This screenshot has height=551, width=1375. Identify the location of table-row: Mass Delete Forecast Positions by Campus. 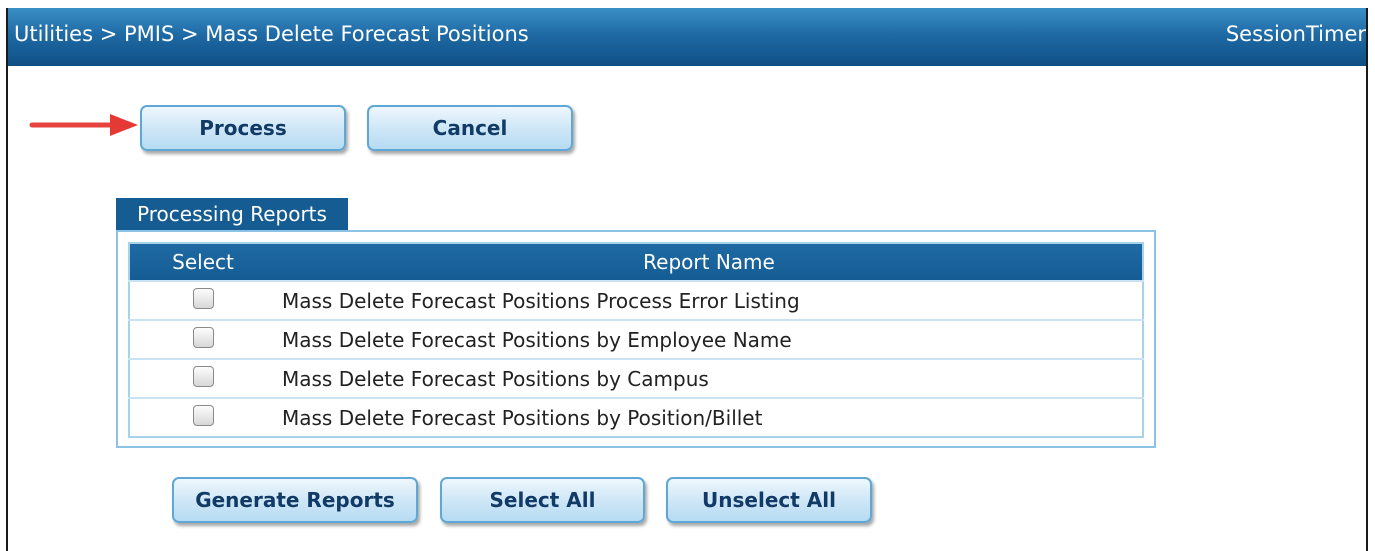
(636, 378).